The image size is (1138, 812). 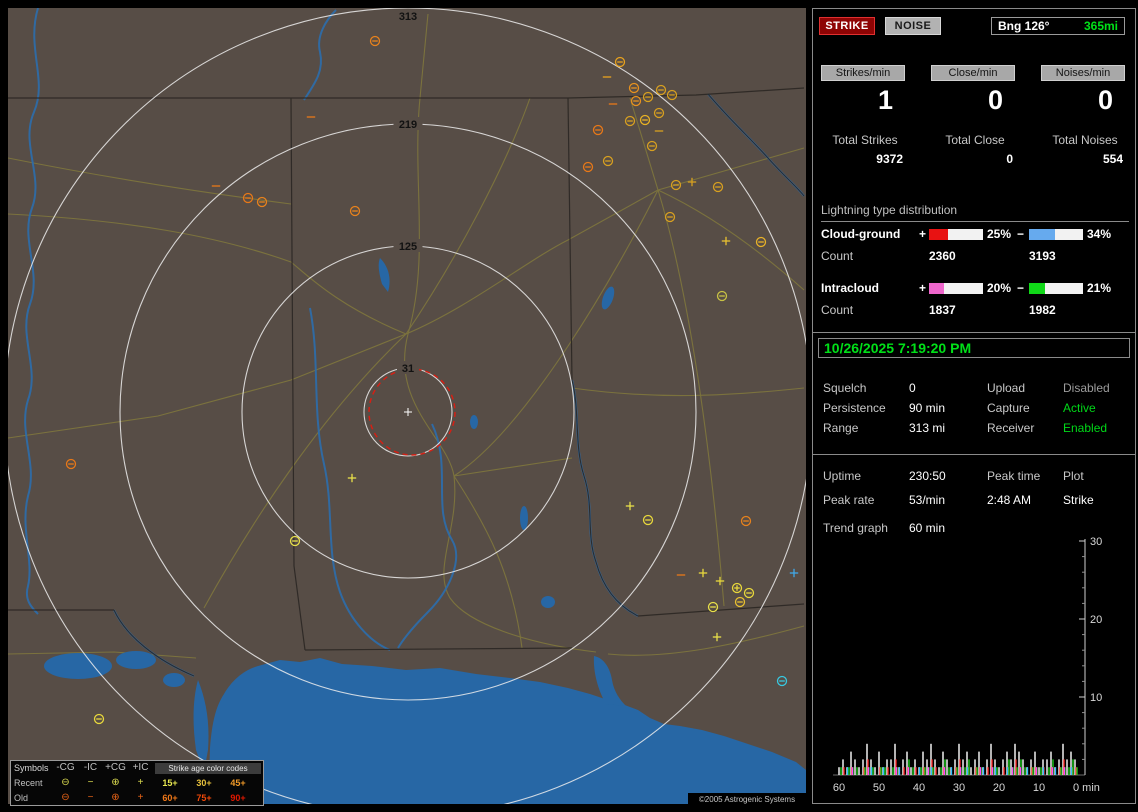 What do you see at coordinates (1099, 234) in the screenshot?
I see `cg-minus-pct: 34%` at bounding box center [1099, 234].